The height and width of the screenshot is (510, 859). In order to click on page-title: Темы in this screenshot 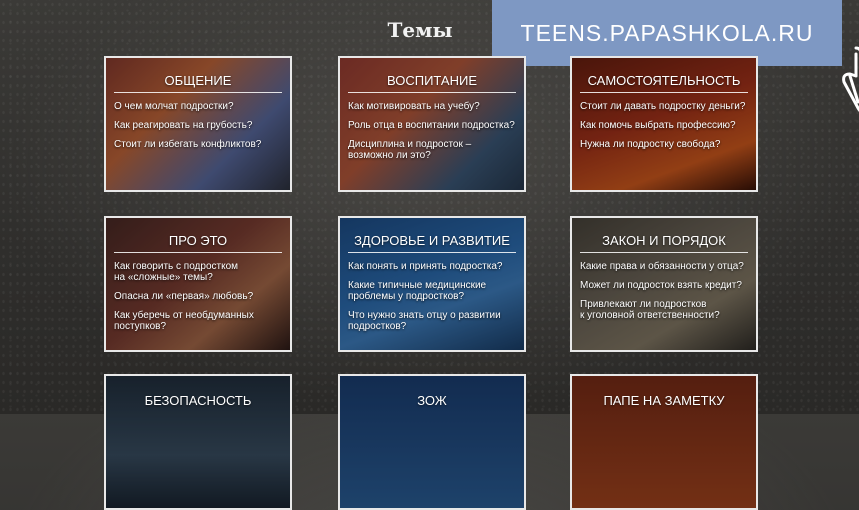, I will do `click(420, 30)`.